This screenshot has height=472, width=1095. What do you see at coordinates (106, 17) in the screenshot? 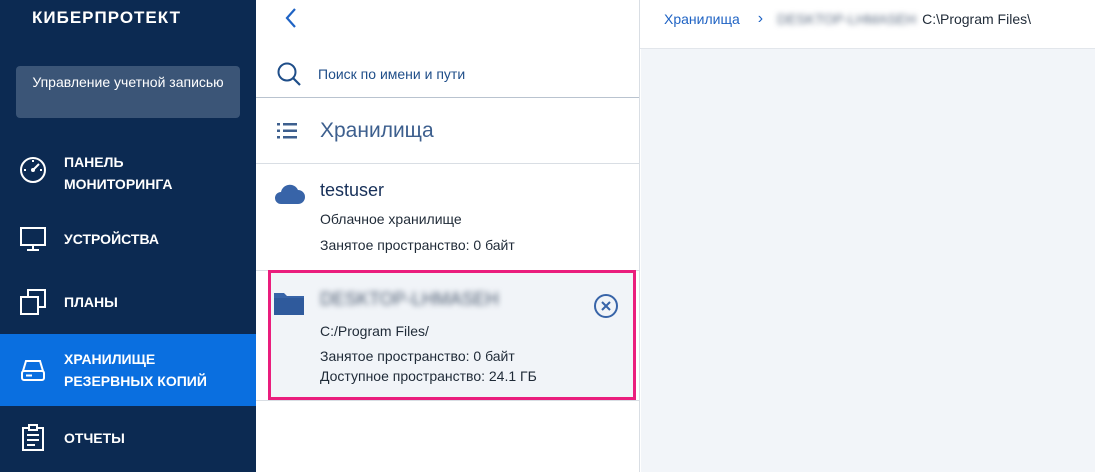
I see `brand-logo: КИБЕРПРОТЕКТ` at bounding box center [106, 17].